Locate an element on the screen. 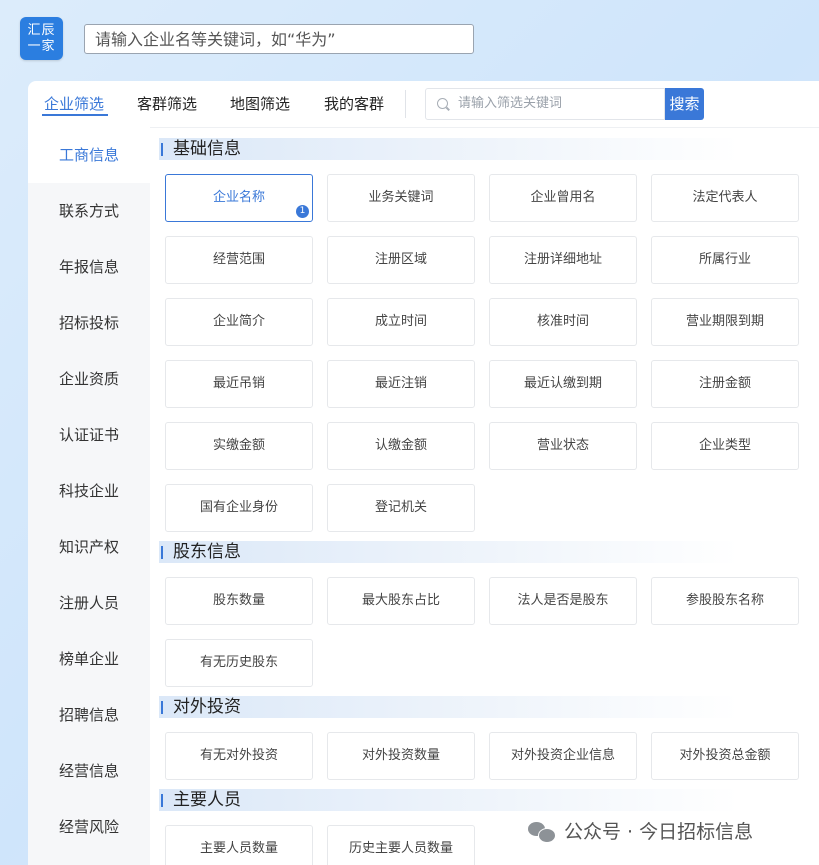 This screenshot has height=865, width=819. search-icon is located at coordinates (442, 103).